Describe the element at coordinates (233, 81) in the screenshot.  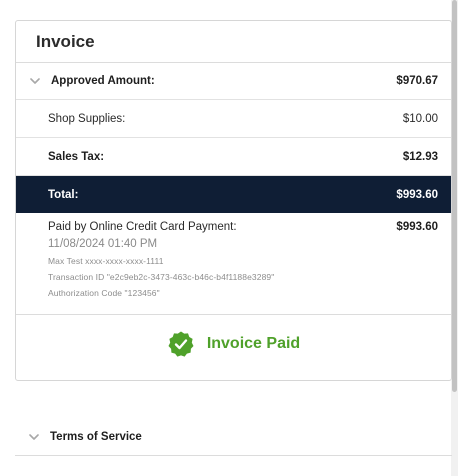
I see `approved-amount-row: Approved Amount: $970.67` at that location.